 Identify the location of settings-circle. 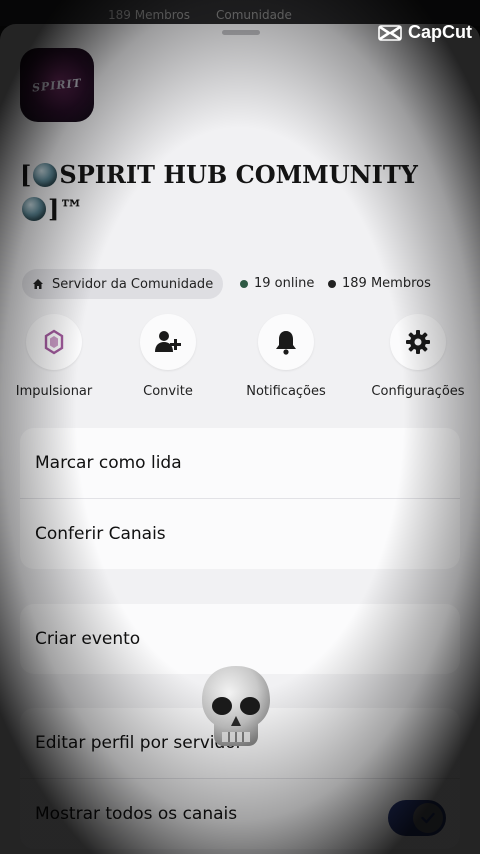
(418, 342).